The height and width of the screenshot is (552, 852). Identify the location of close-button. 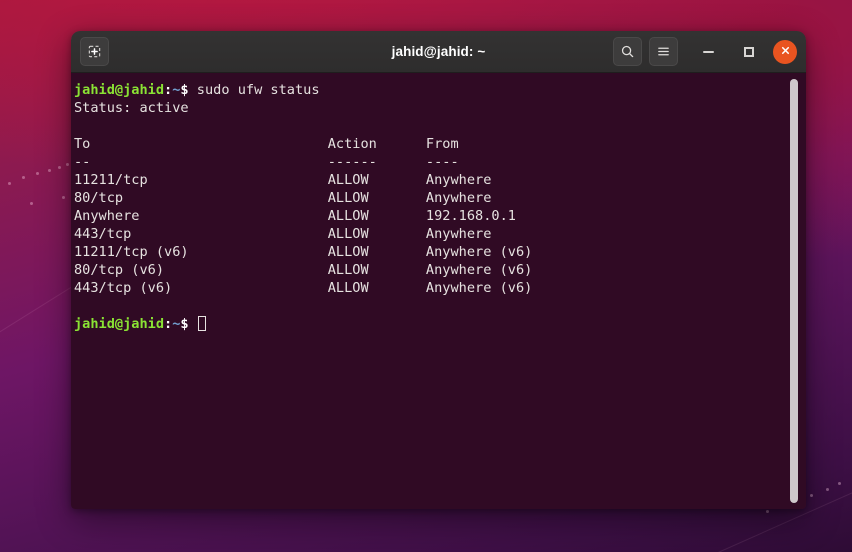
(785, 51).